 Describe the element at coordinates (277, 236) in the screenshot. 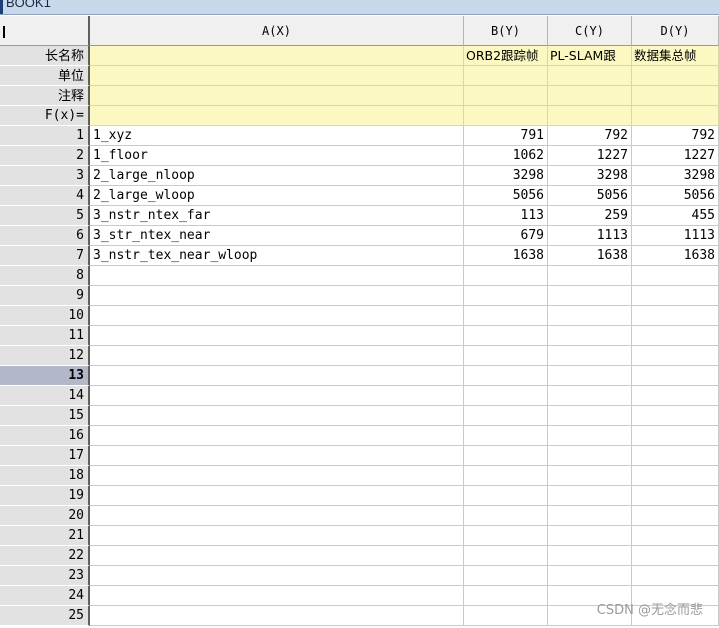

I see `cell-a: 3_str_ntex_near` at that location.